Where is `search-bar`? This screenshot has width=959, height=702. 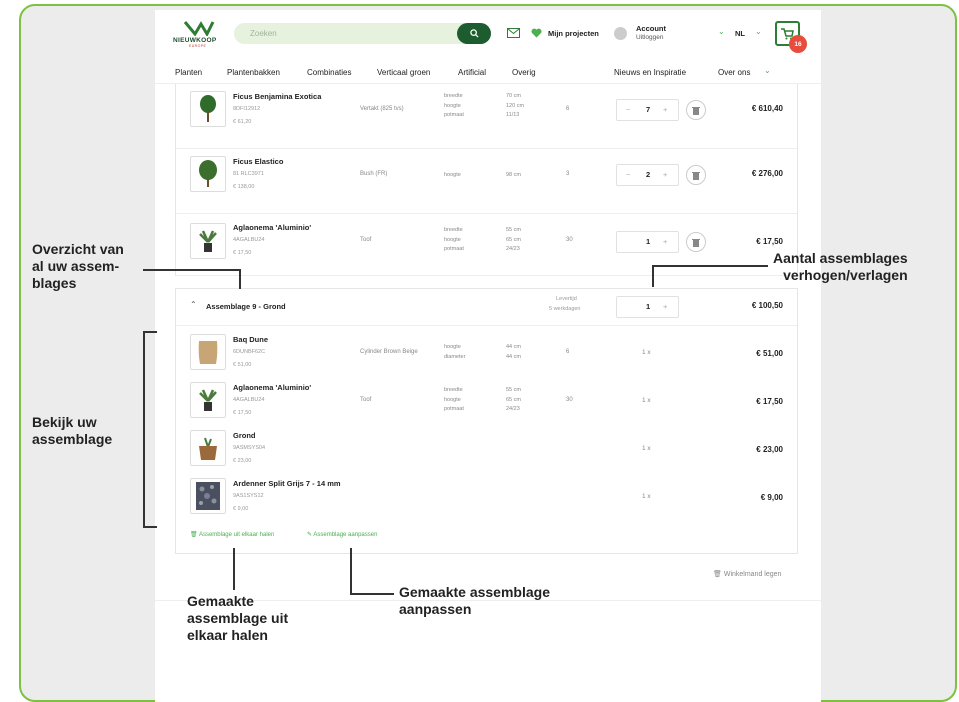
search-bar is located at coordinates (362, 33).